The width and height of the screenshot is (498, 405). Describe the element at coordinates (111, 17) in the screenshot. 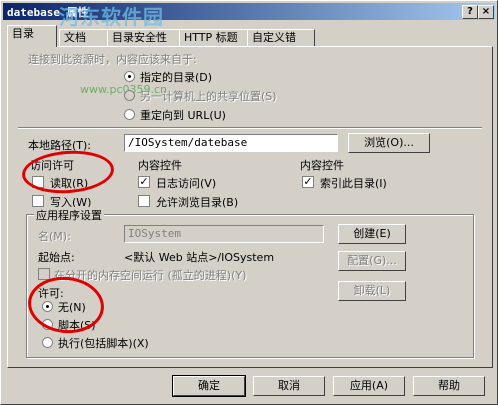

I see `watermark: 河东软件园` at that location.